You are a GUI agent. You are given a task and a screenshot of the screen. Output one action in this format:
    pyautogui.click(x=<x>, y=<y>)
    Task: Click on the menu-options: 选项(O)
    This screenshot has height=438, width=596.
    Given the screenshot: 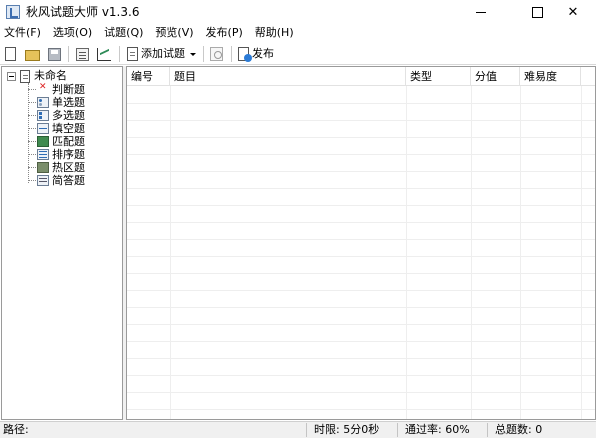 What is the action you would take?
    pyautogui.click(x=72, y=33)
    